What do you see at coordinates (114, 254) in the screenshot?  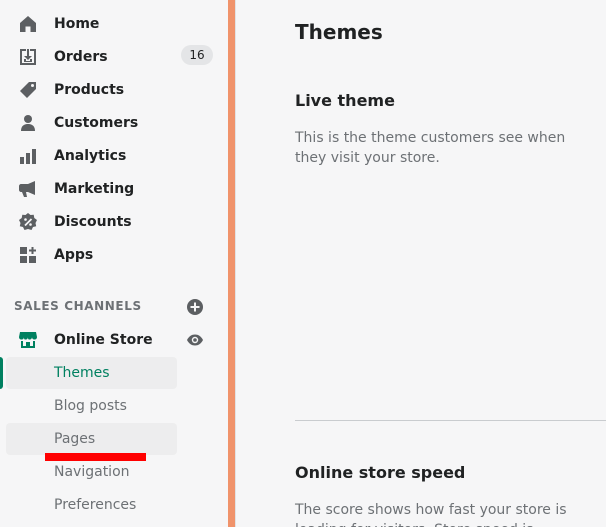 I see `nav-item-apps: Apps` at bounding box center [114, 254].